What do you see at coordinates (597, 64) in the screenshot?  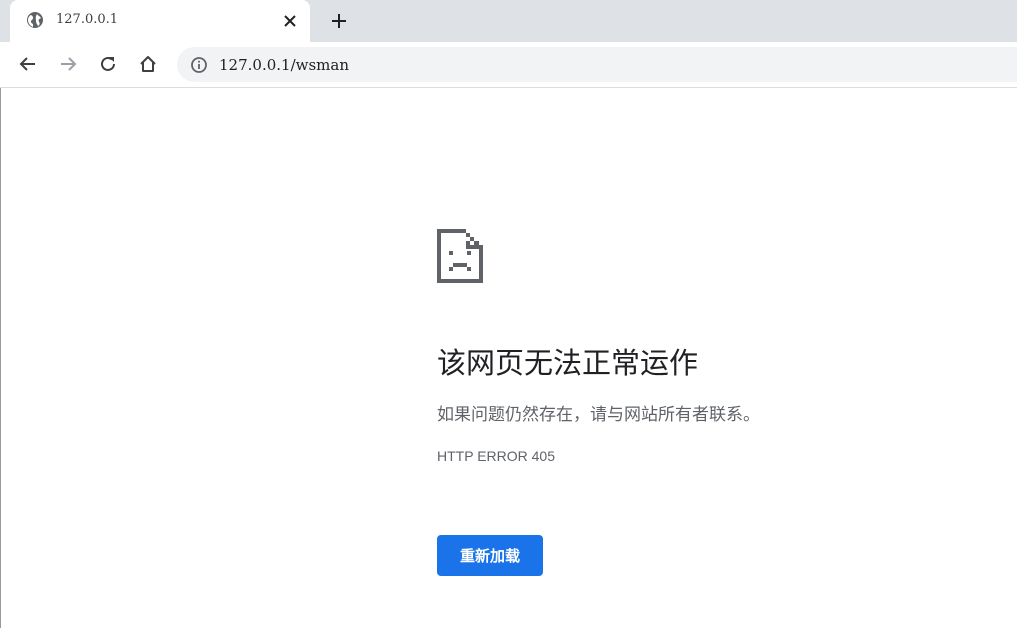 I see `address-bar: 127.0.0.1/wsman` at bounding box center [597, 64].